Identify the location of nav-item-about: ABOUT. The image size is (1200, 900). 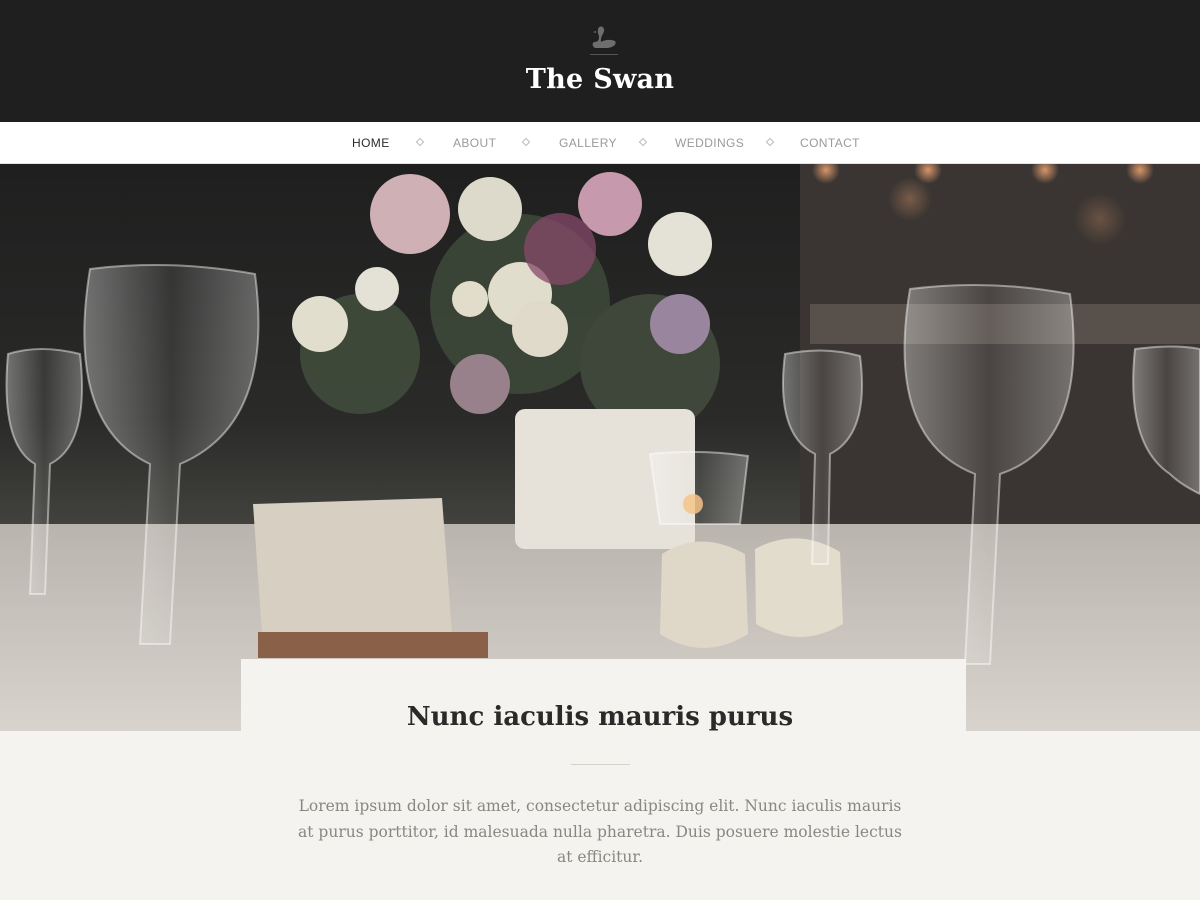
(474, 143).